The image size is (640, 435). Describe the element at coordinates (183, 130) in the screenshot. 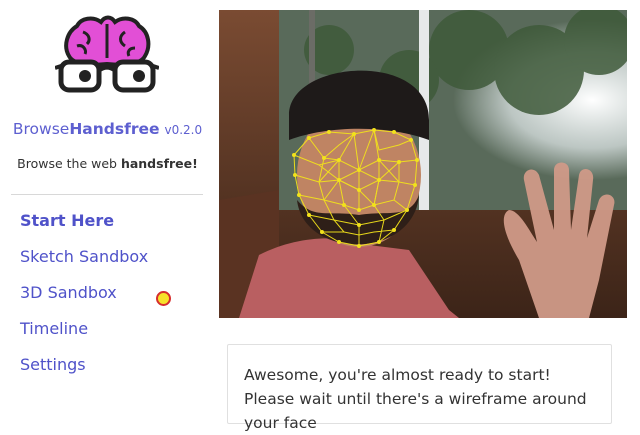

I see `version-label: v0.2.0` at that location.